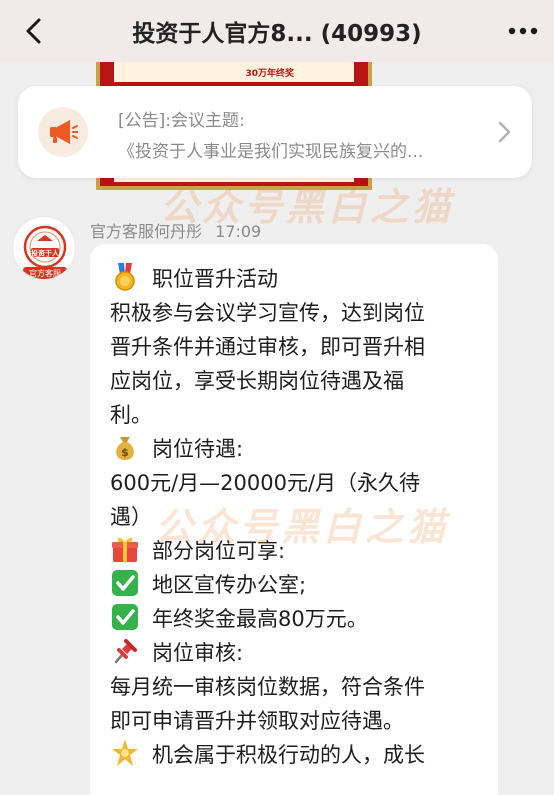 Image resolution: width=554 pixels, height=795 pixels. What do you see at coordinates (181, 121) in the screenshot?
I see `notice-title: [公告]:会议主题:` at bounding box center [181, 121].